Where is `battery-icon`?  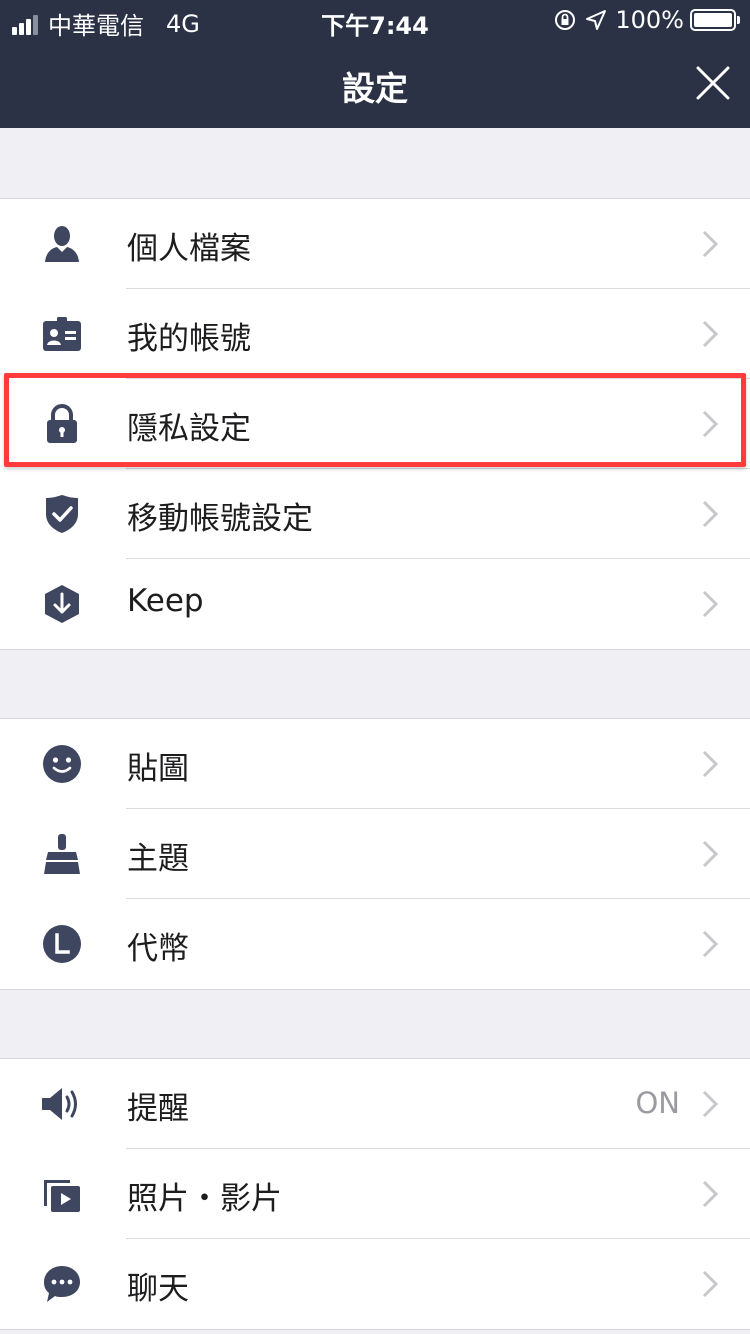 battery-icon is located at coordinates (715, 20).